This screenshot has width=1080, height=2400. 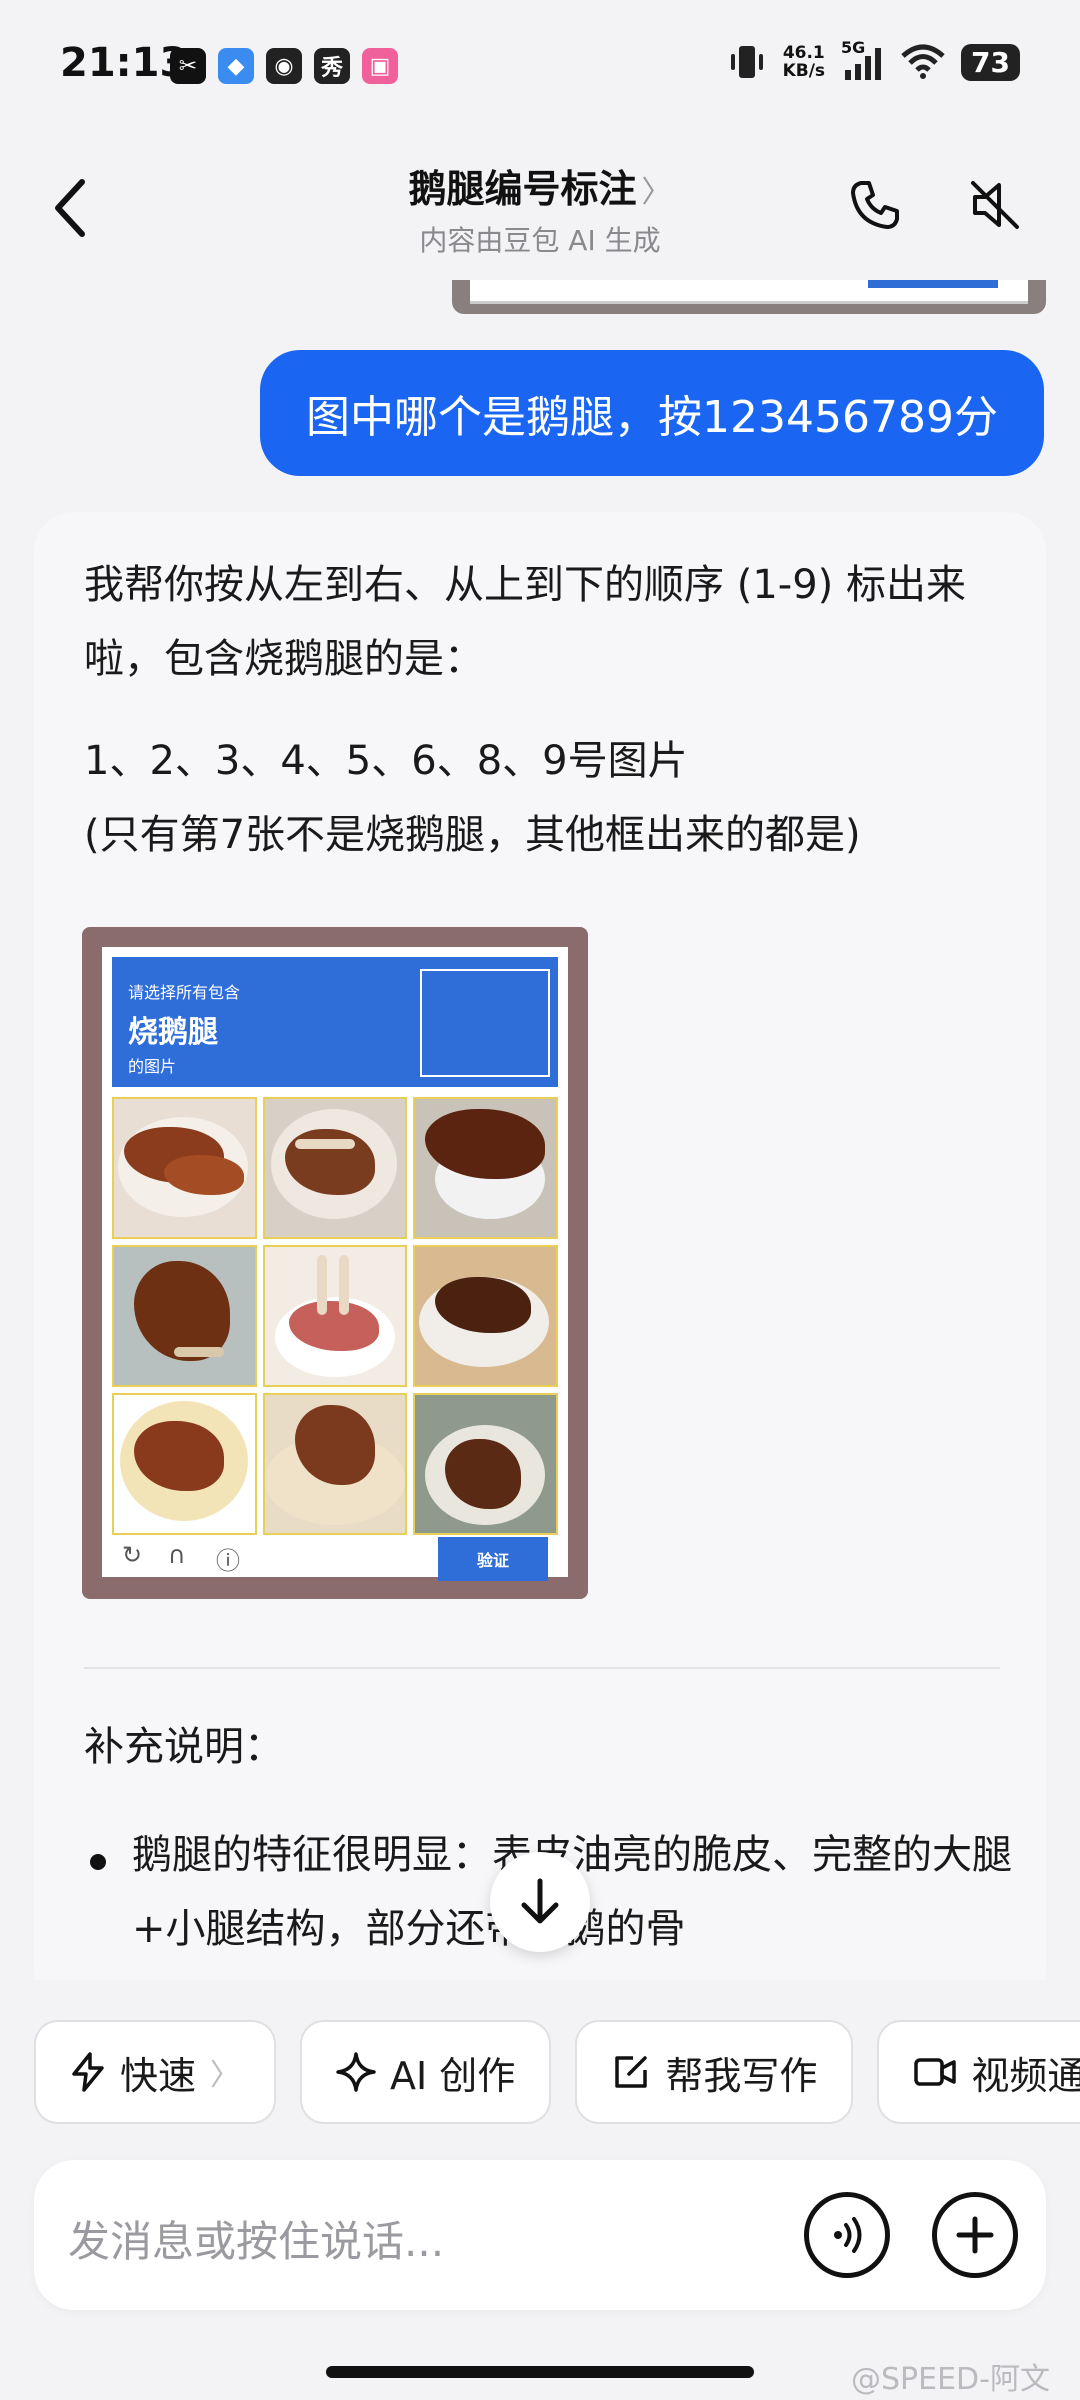 I want to click on status-bar: 21:13 ✂ ◆ ◉ 秀 ▣ 46.1 KB/s 5G 73, so click(x=540, y=65).